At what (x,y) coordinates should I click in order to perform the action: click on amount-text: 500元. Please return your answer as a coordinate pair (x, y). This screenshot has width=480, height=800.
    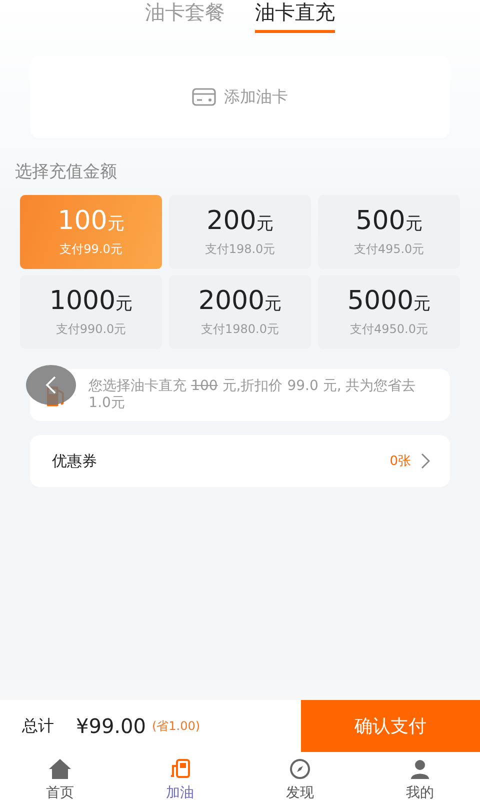
    Looking at the image, I should click on (389, 222).